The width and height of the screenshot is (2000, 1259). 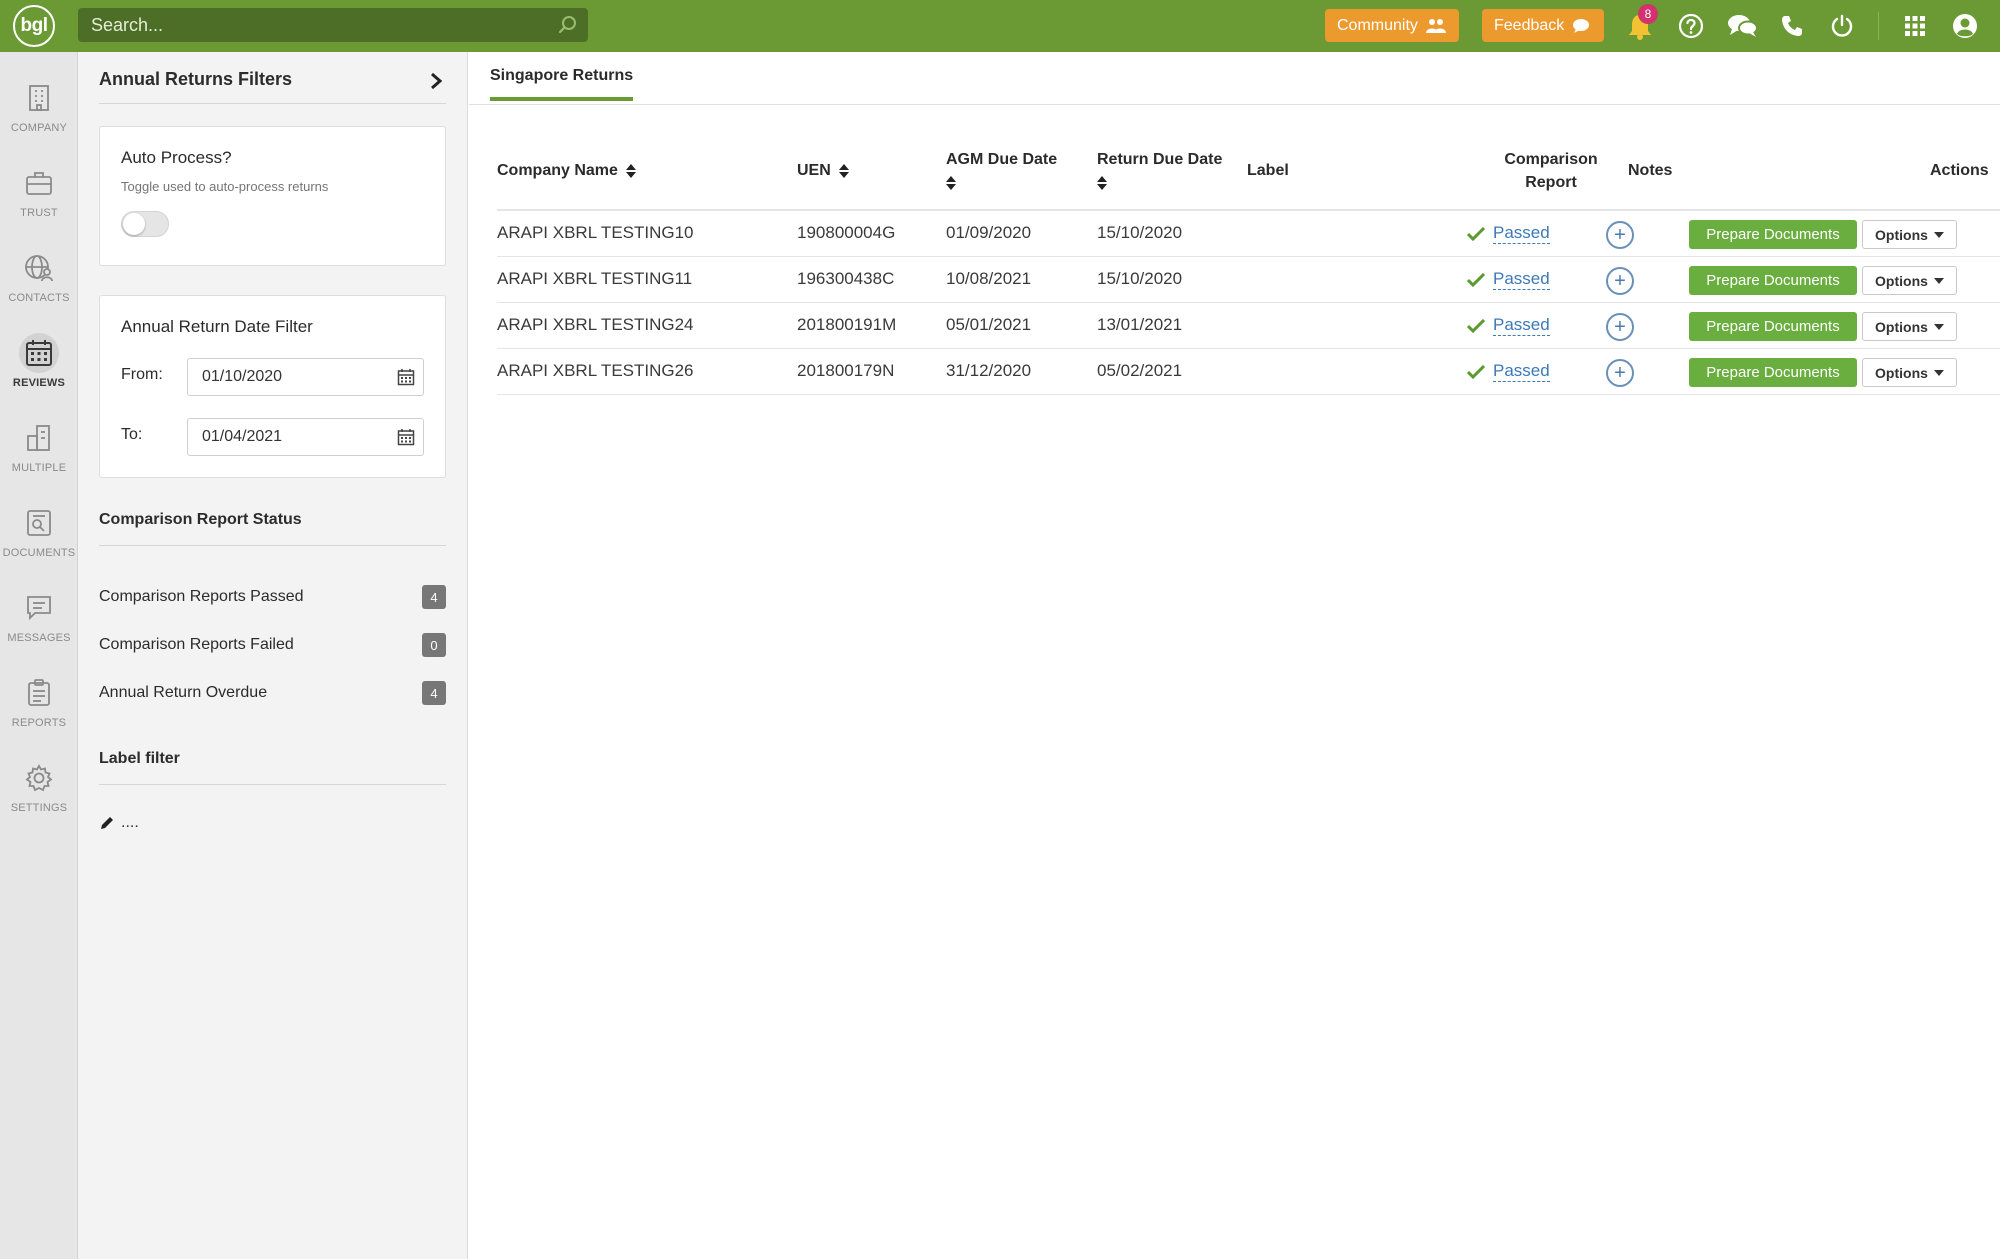 What do you see at coordinates (39, 789) in the screenshot?
I see `nav-settings: SETTINGS` at bounding box center [39, 789].